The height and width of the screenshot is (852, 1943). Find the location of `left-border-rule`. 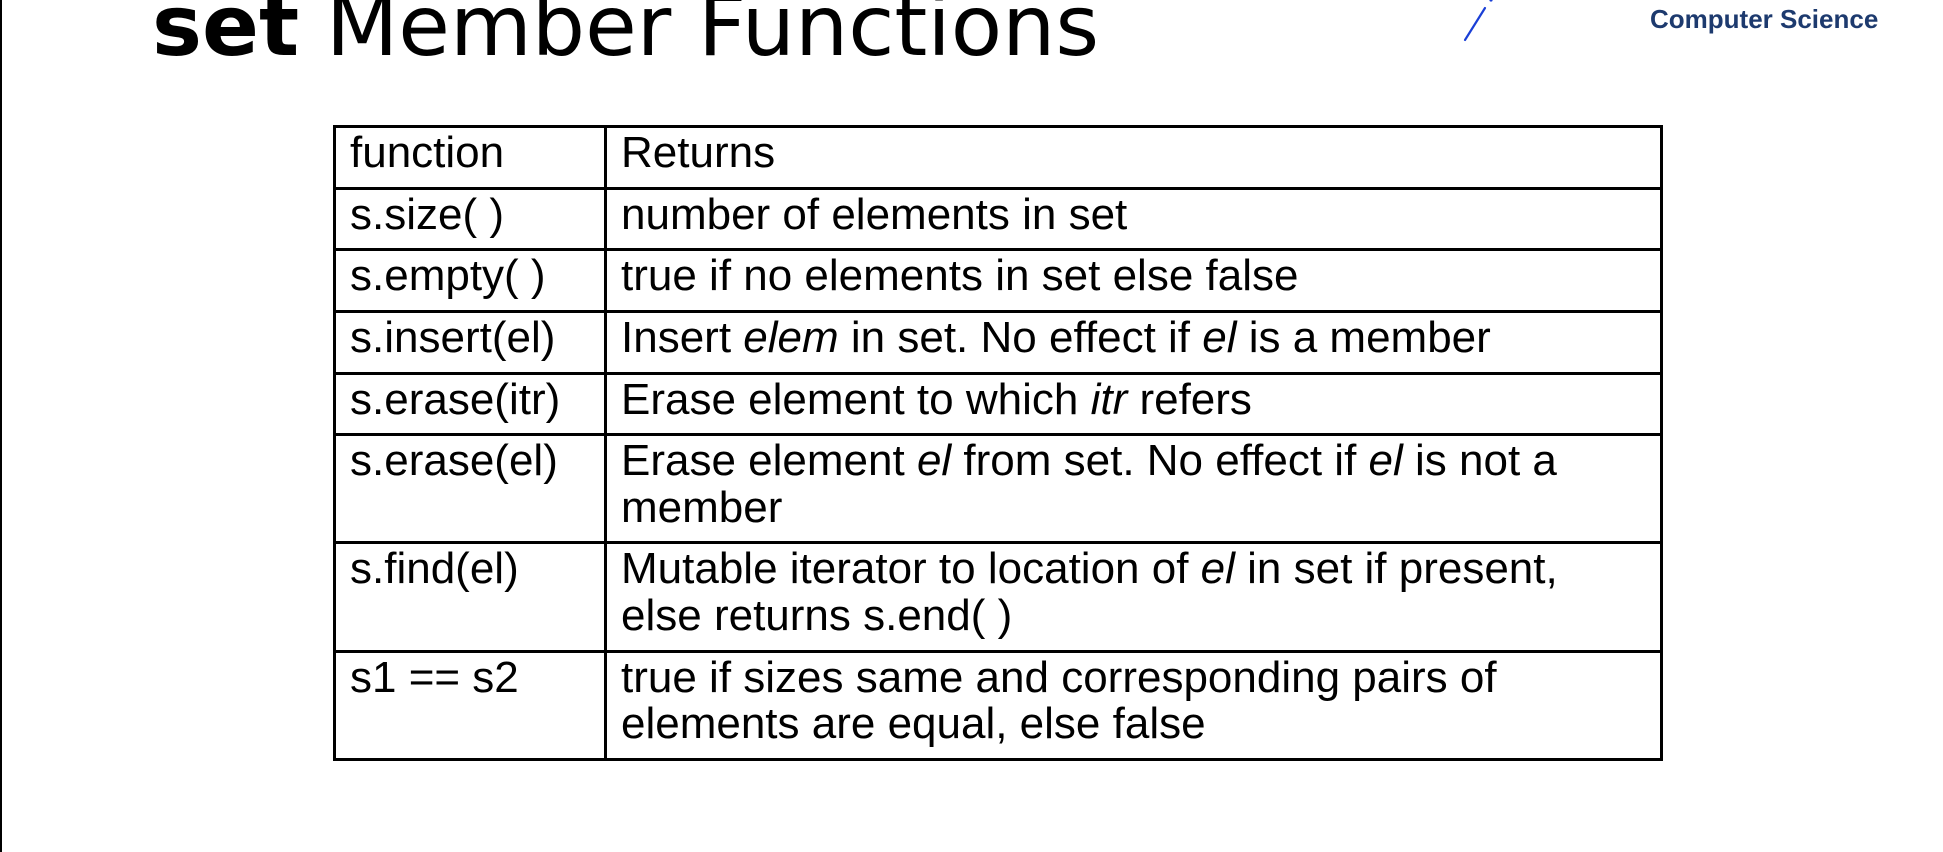

left-border-rule is located at coordinates (1, 426).